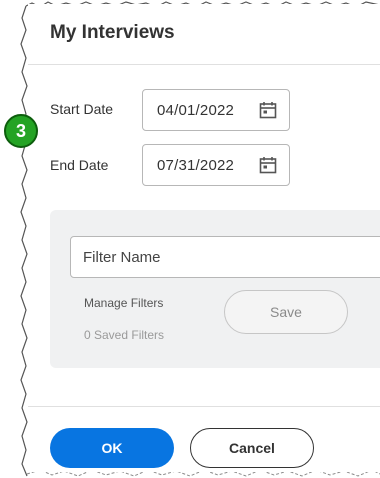 This screenshot has width=380, height=478. Describe the element at coordinates (252, 448) in the screenshot. I see `cancel-button: Cancel` at that location.